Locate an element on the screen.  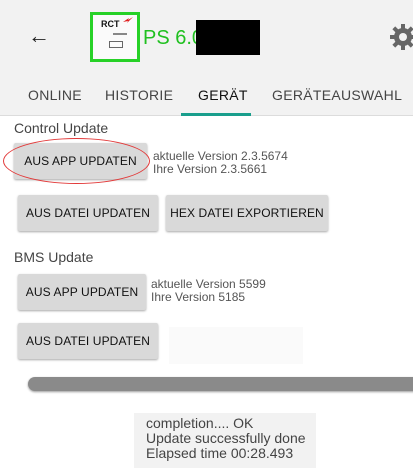
logo-subtext is located at coordinates (120, 34).